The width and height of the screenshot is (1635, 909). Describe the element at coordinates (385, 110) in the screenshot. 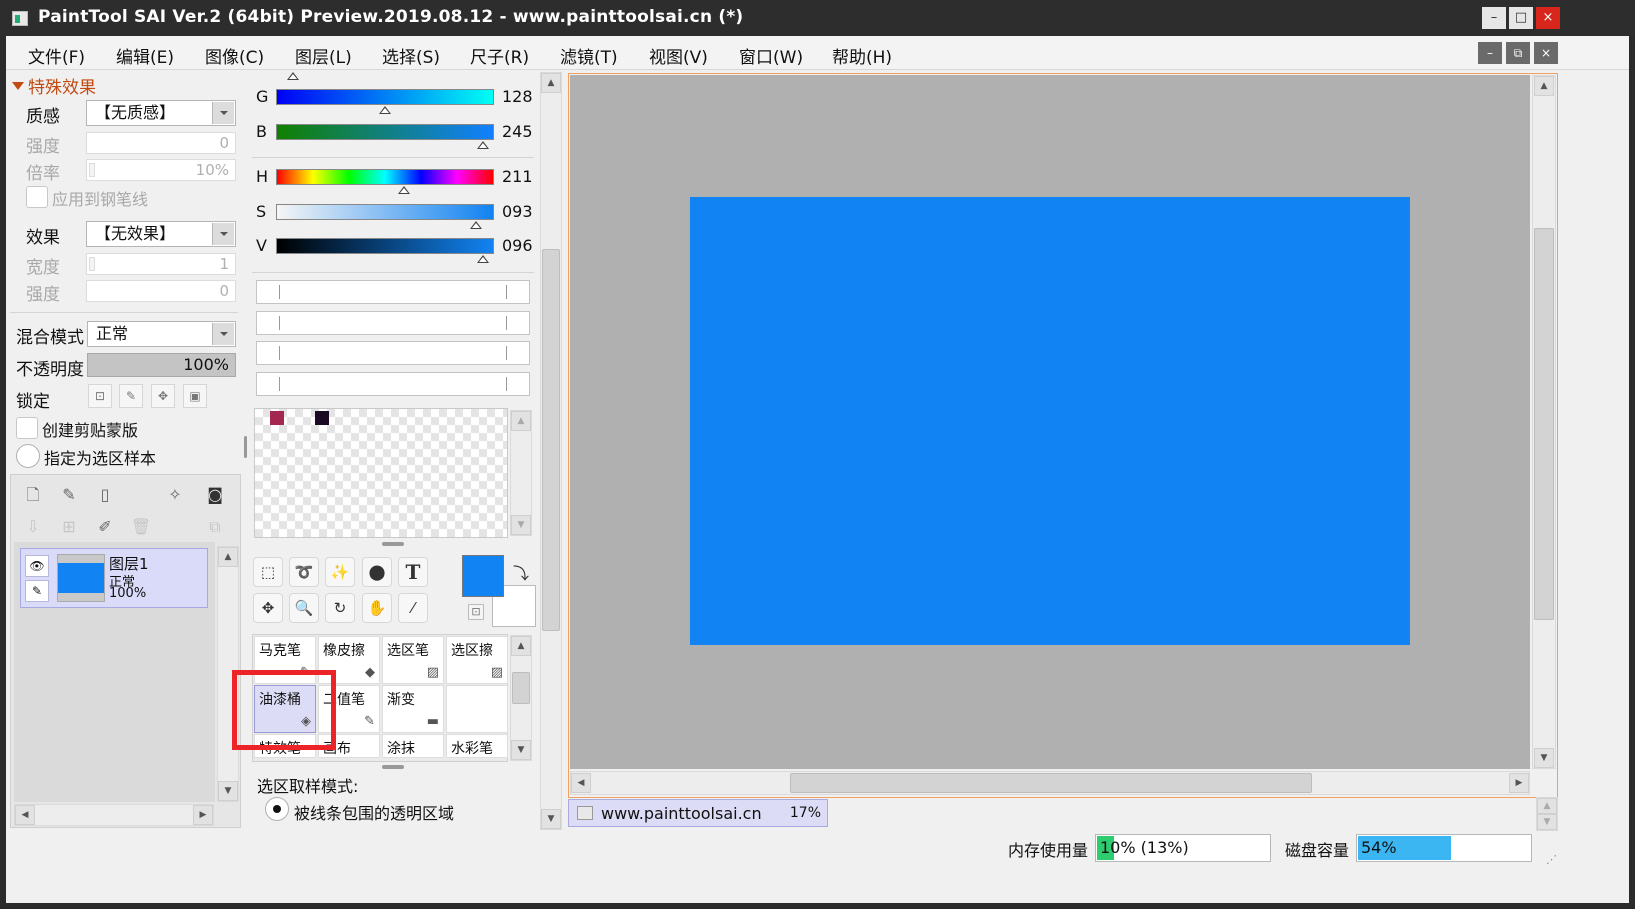

I see `g-slider-handle` at that location.